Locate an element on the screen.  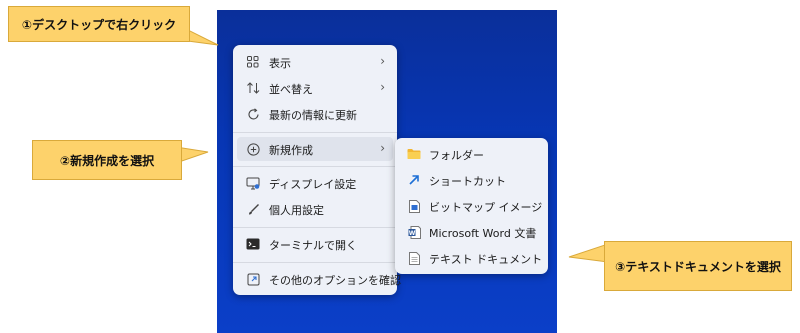
menu-item-more-options: その他のオプションを確認 is located at coordinates (319, 279).